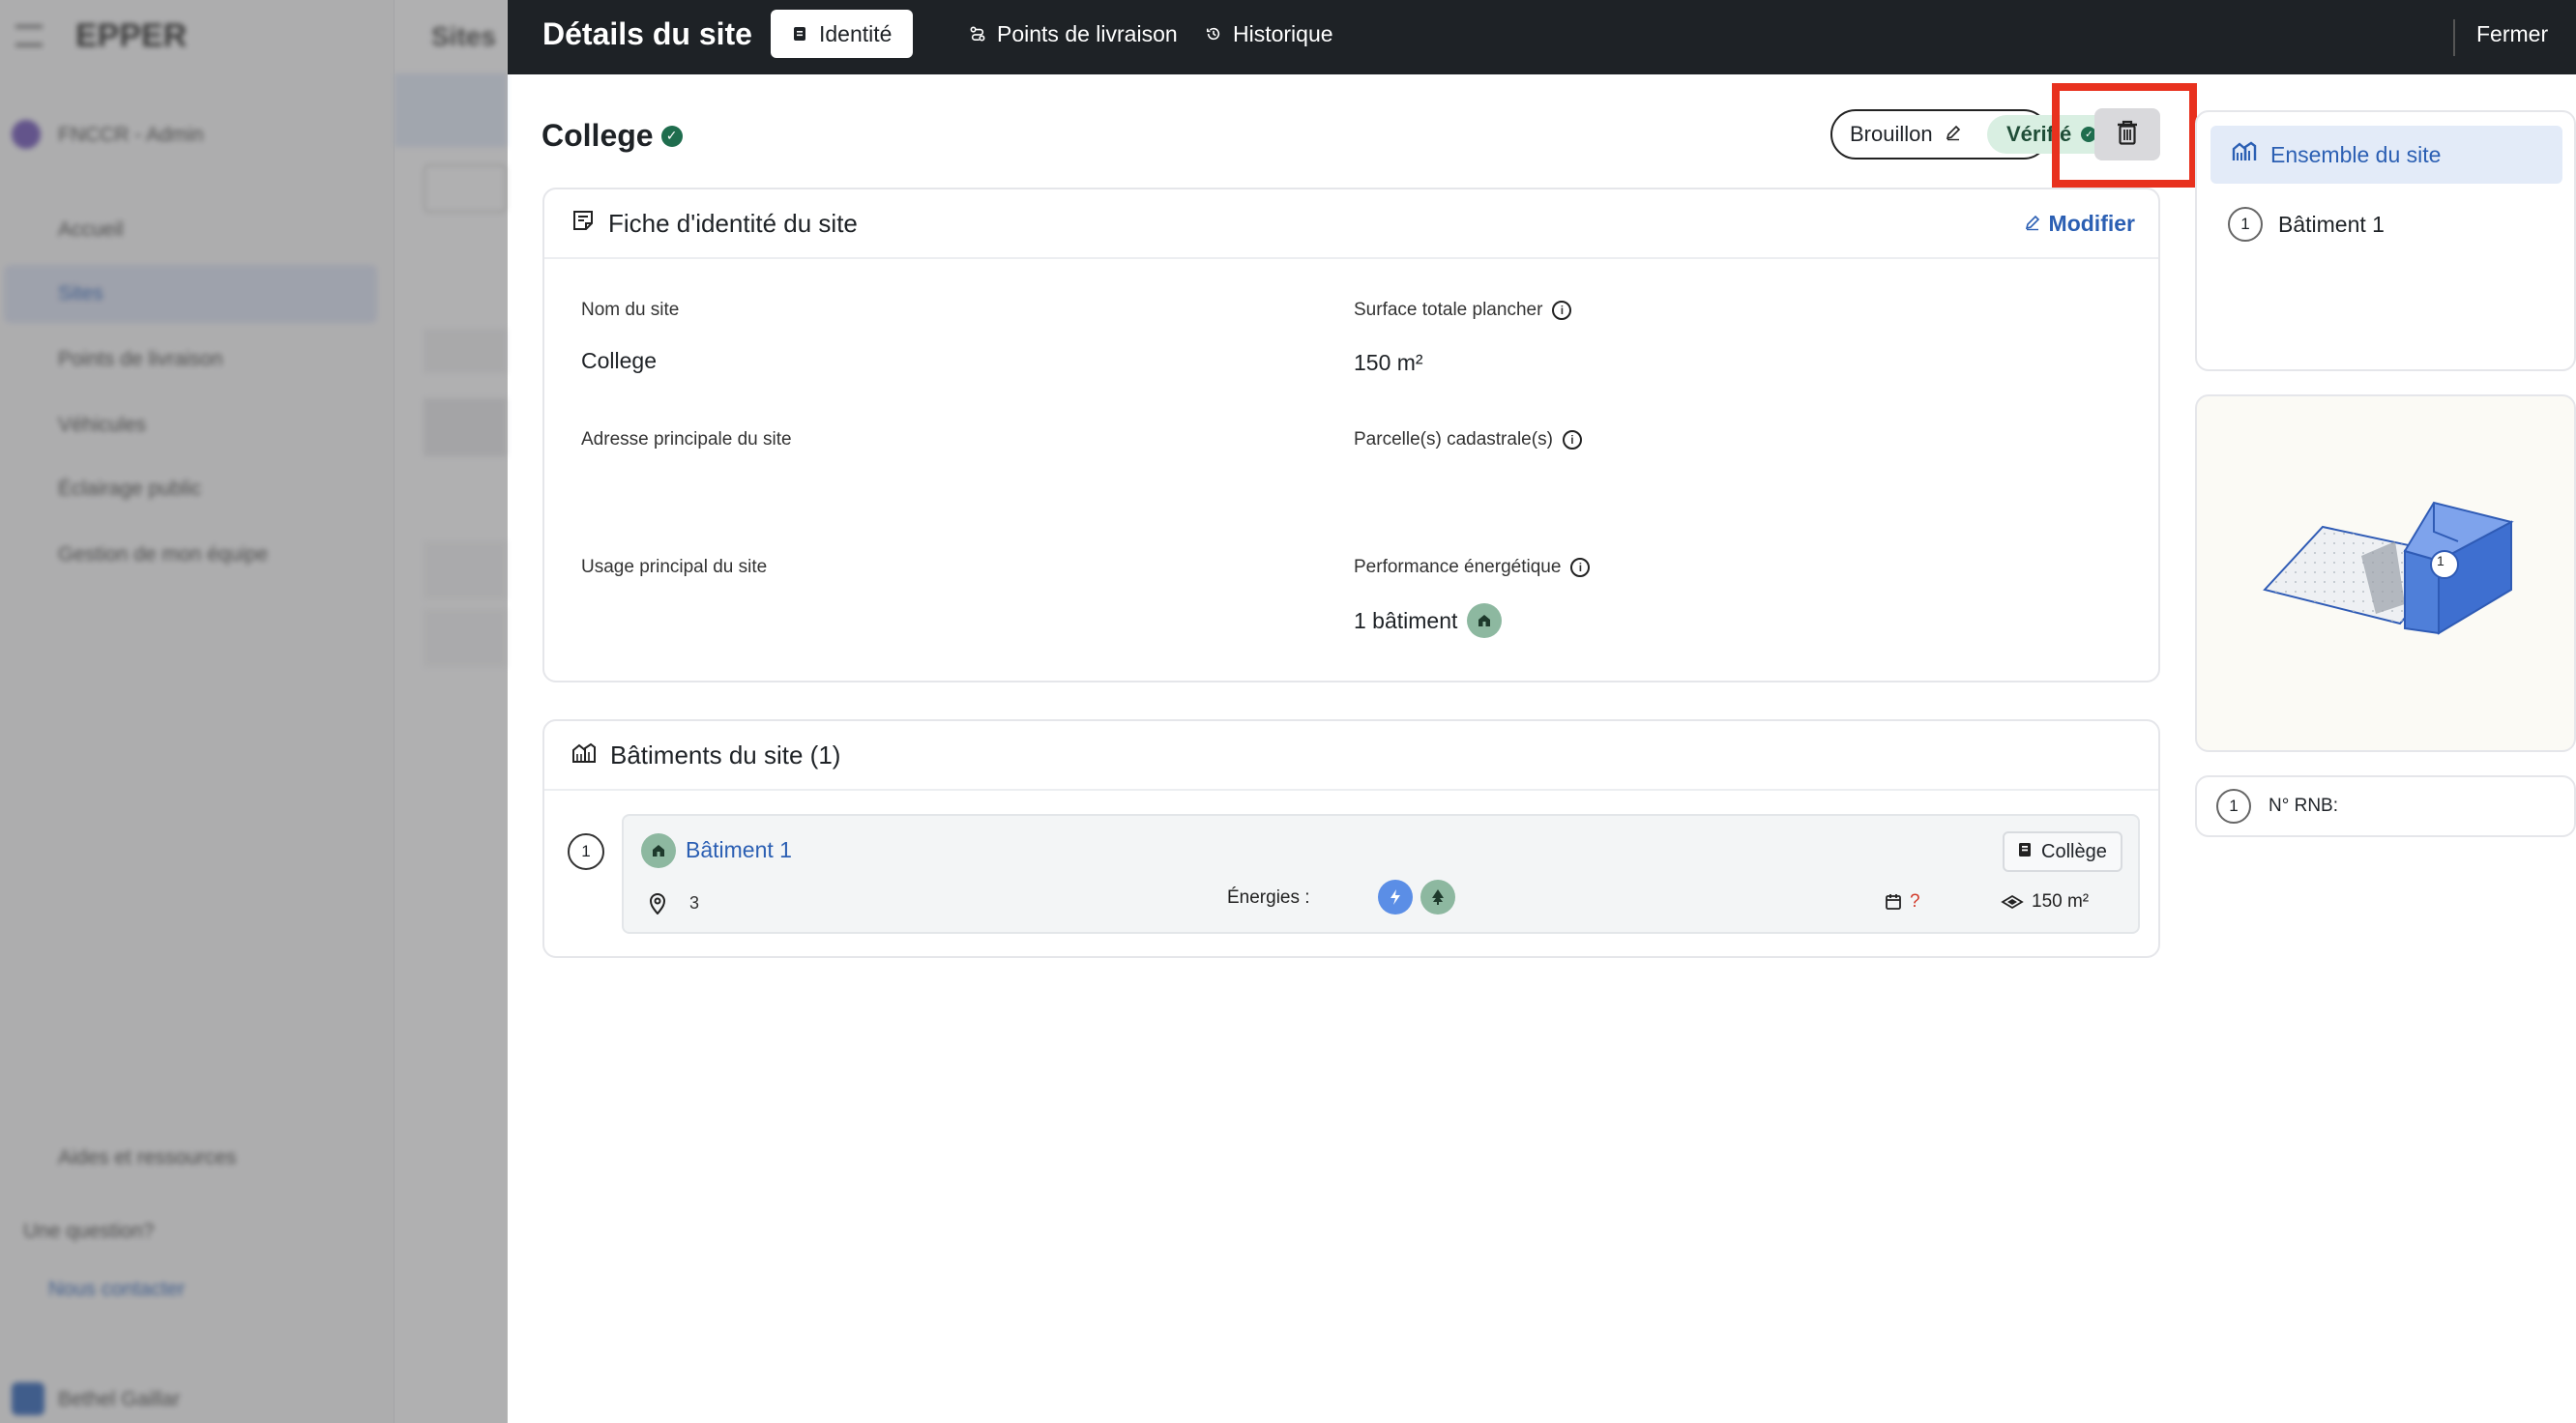 The height and width of the screenshot is (1423, 2576). Describe the element at coordinates (619, 360) in the screenshot. I see `site-name-value: College` at that location.